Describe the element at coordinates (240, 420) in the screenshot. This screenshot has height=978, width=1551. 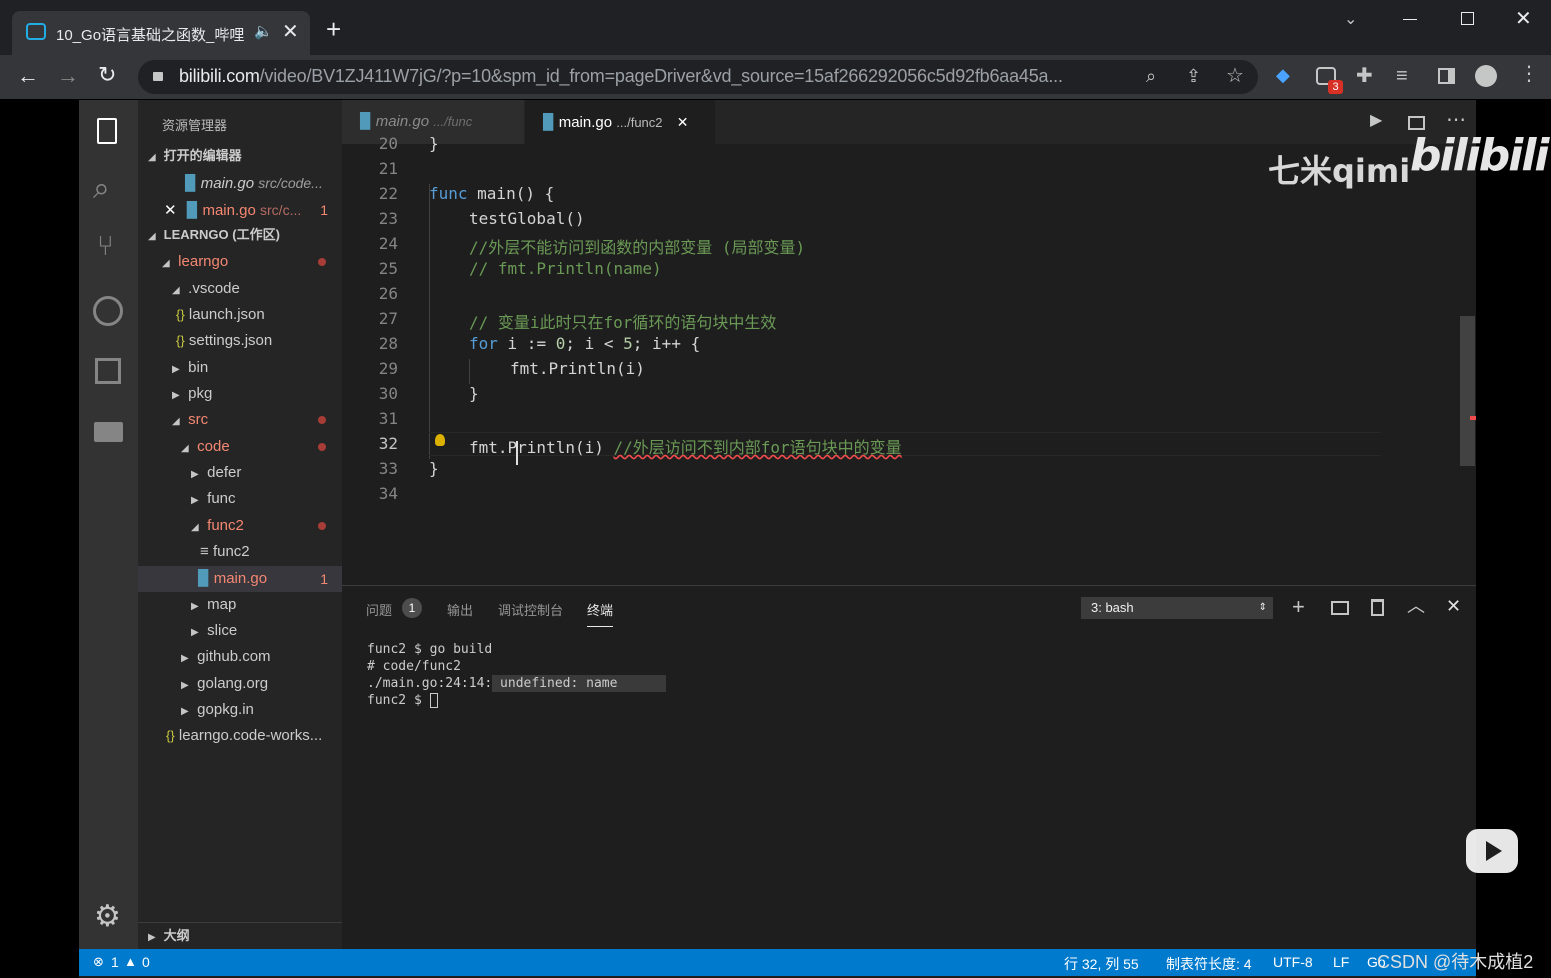
I see `tree-folder-src: ◢ src` at that location.